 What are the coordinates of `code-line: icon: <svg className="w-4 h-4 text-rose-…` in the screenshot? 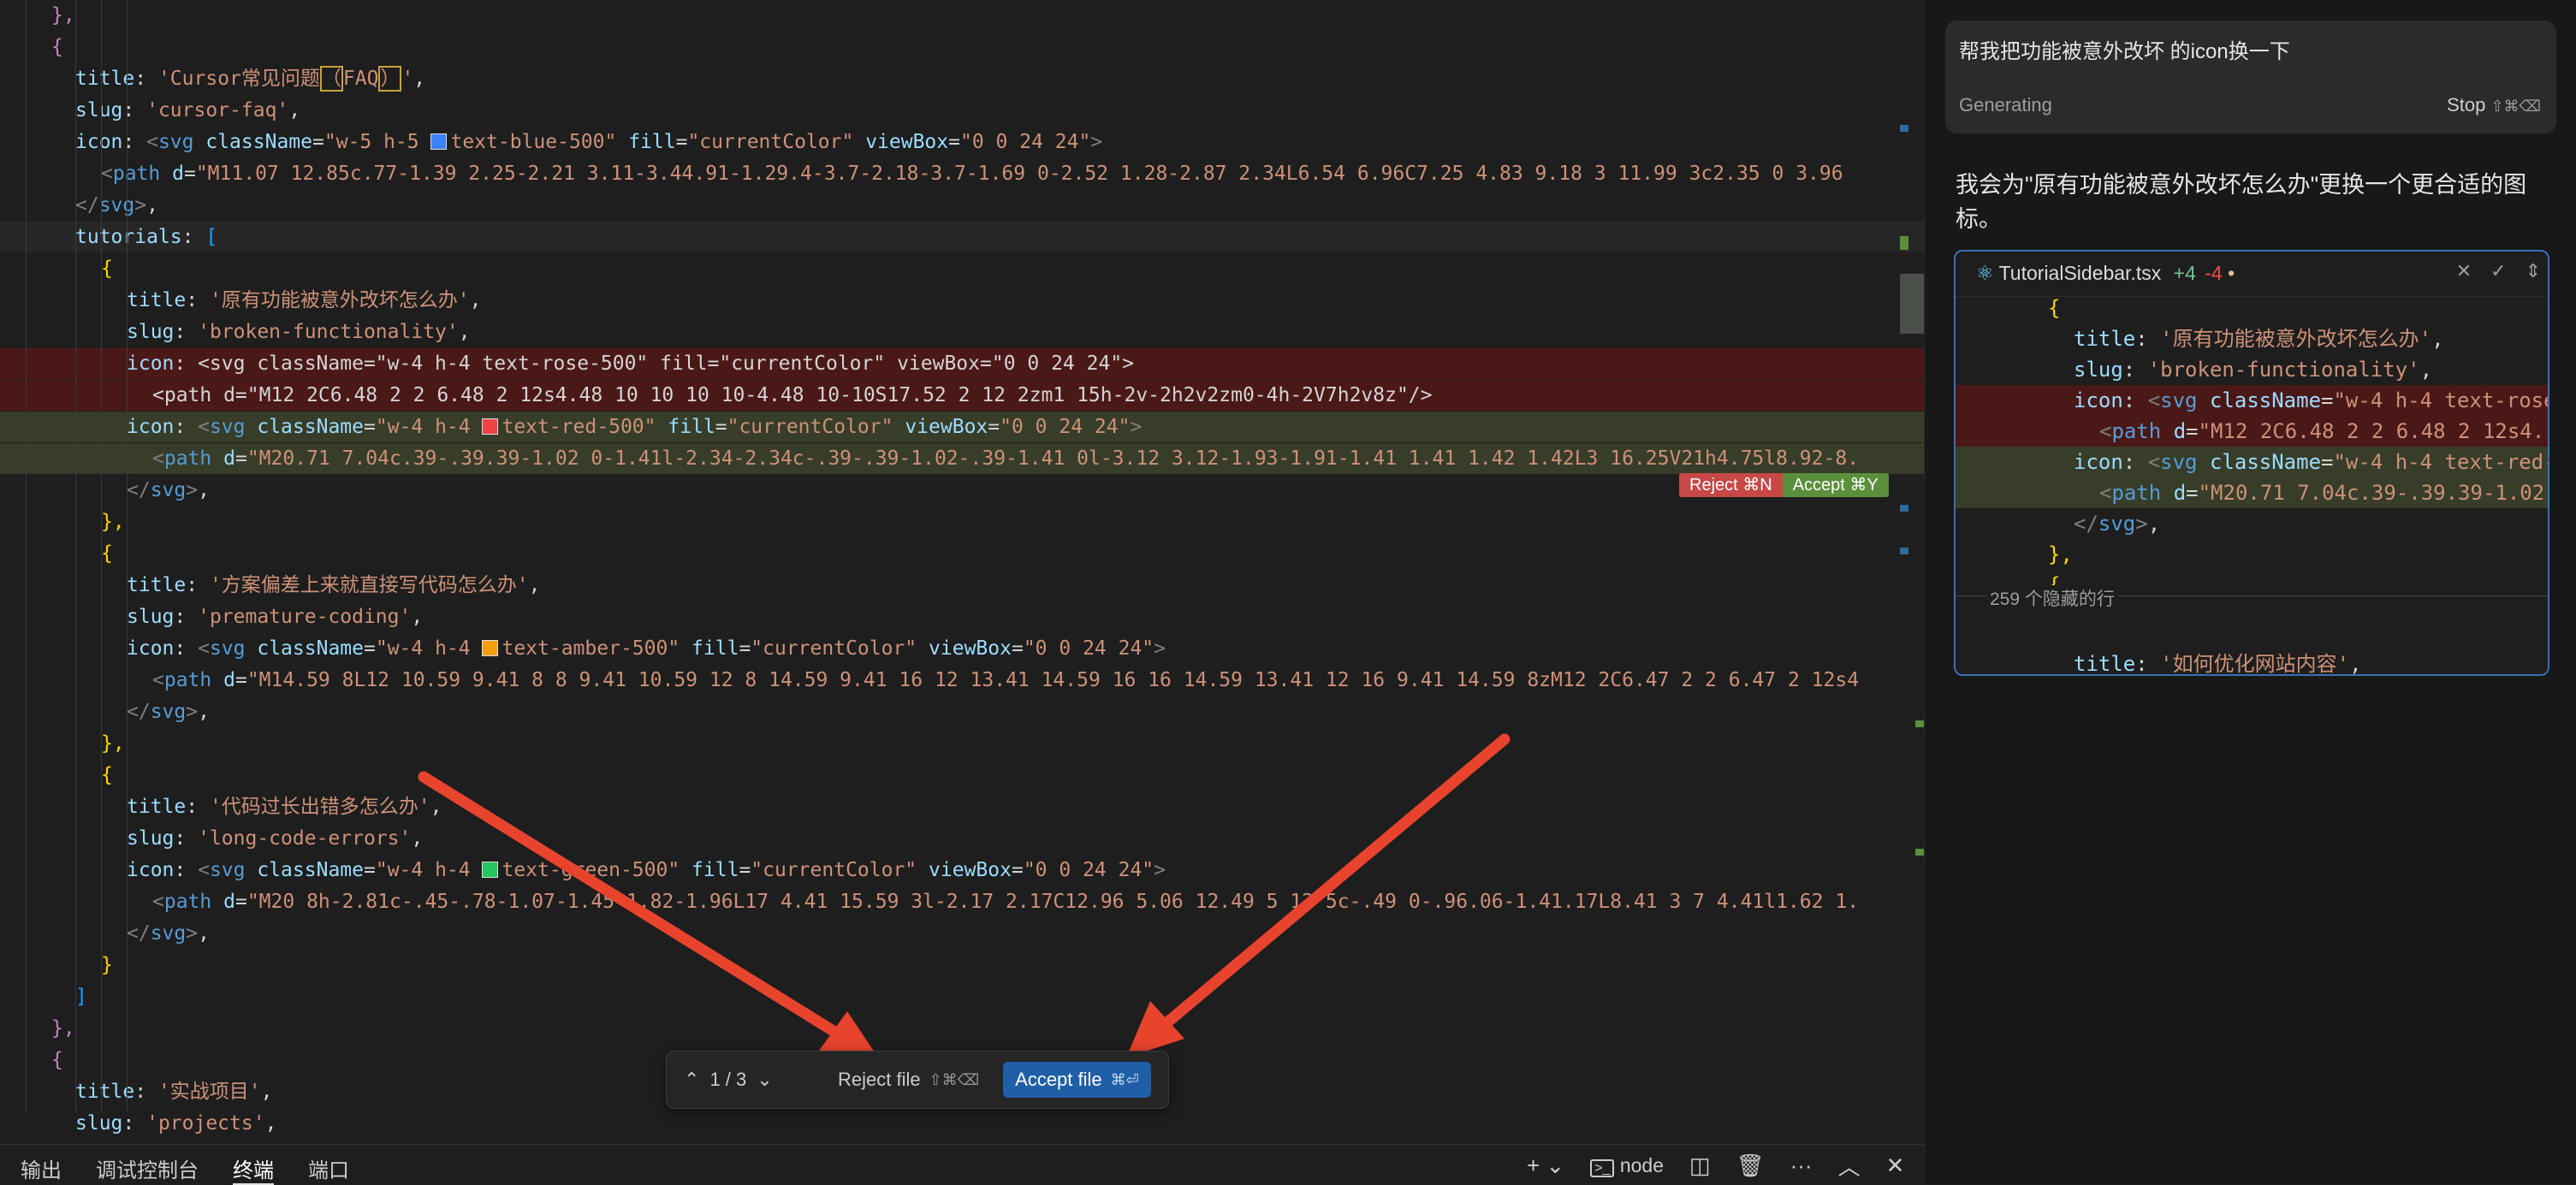 It's located at (962, 363).